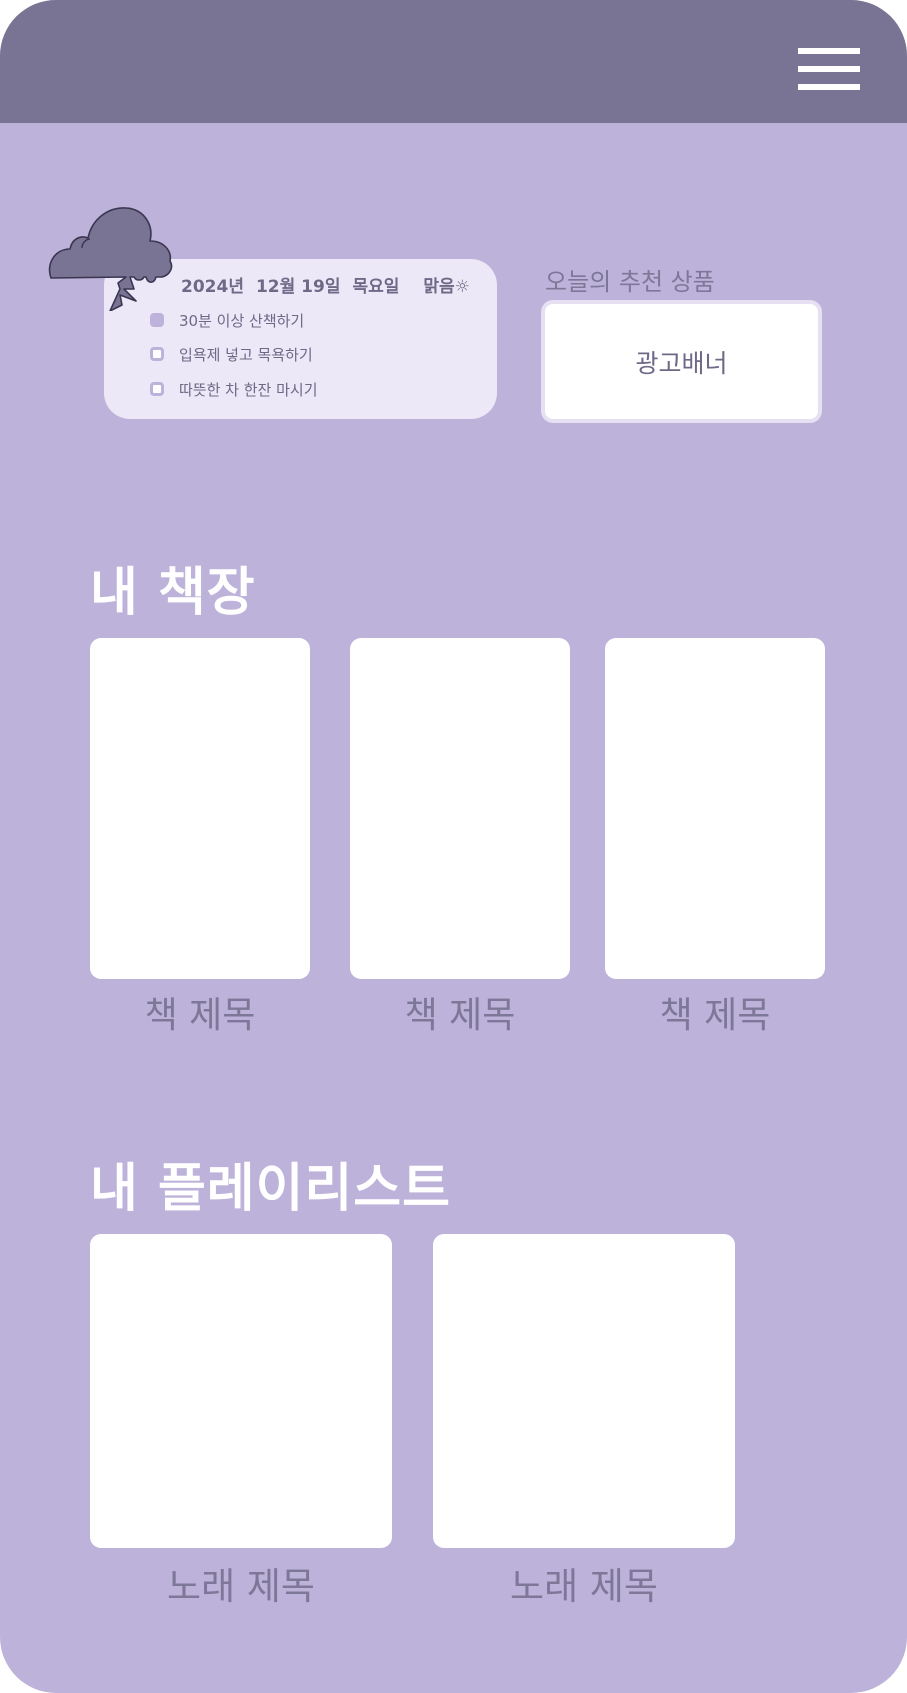 The width and height of the screenshot is (907, 1693). I want to click on recommend-title: 오늘의 추천 상품, so click(630, 282).